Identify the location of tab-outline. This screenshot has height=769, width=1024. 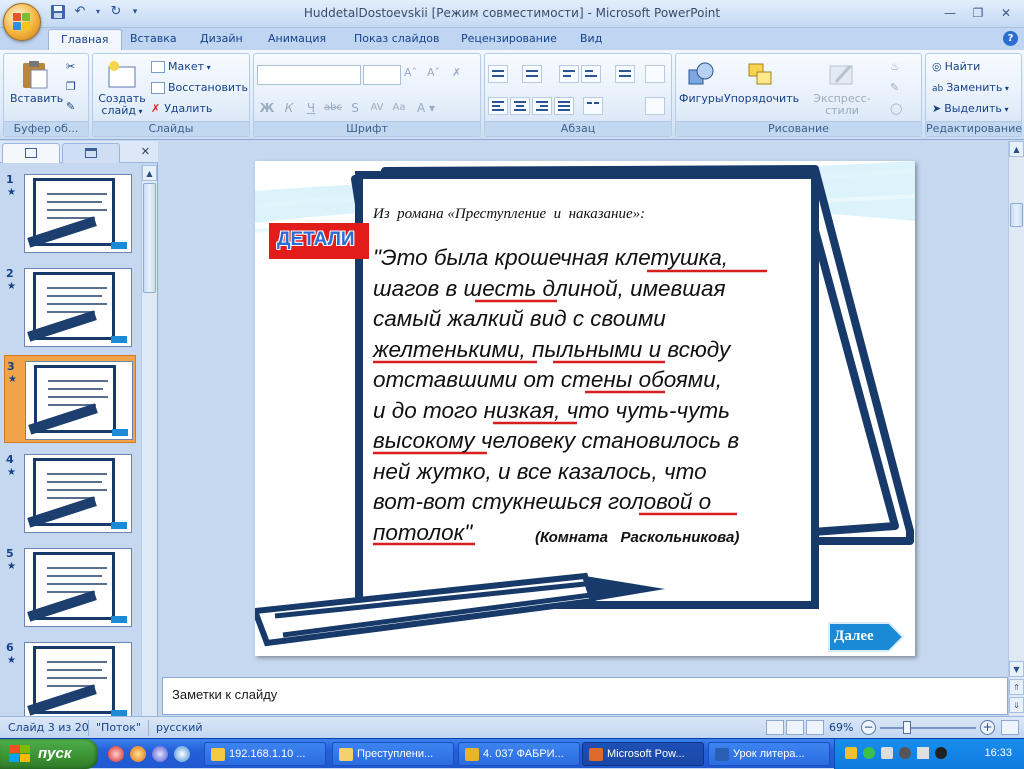
(91, 153).